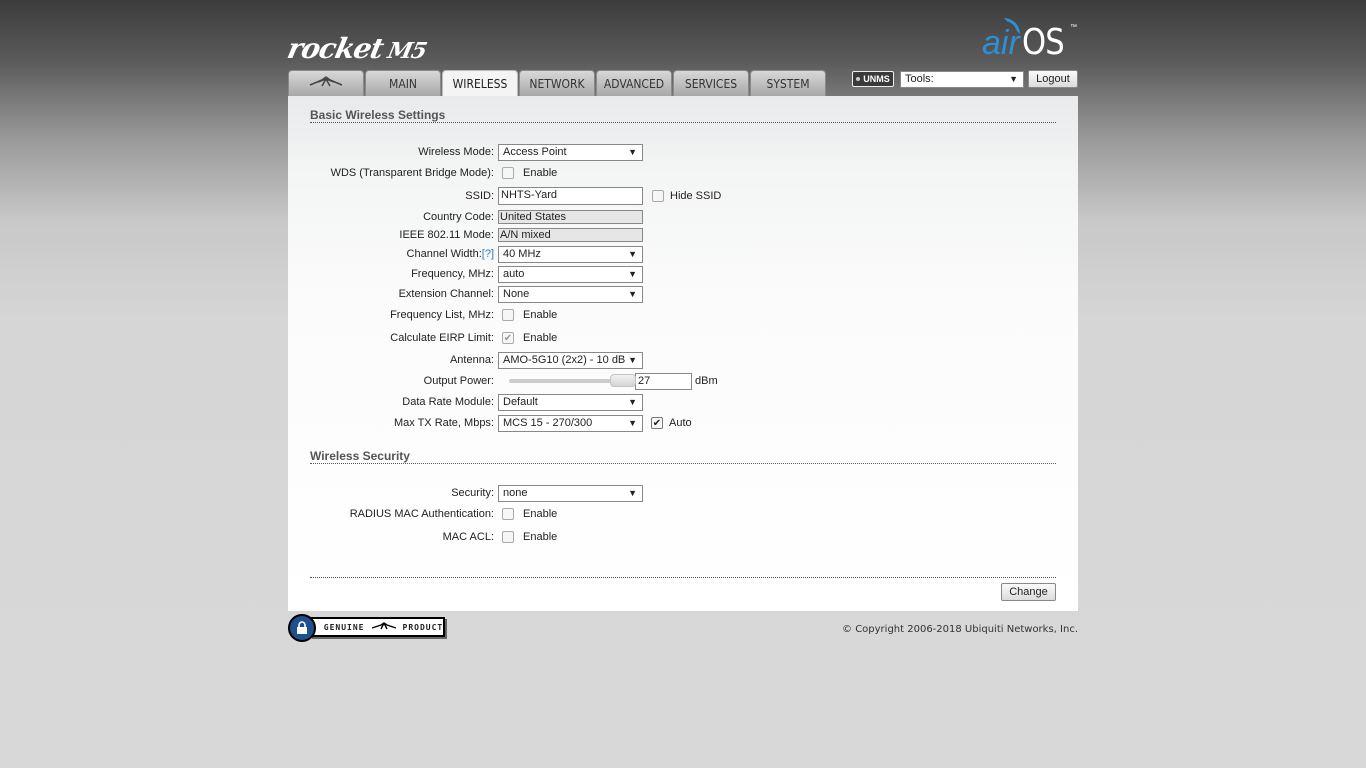  What do you see at coordinates (683, 235) in the screenshot?
I see `ieee-mode-row: IEEE 802.11 Mode: A/N mixed` at bounding box center [683, 235].